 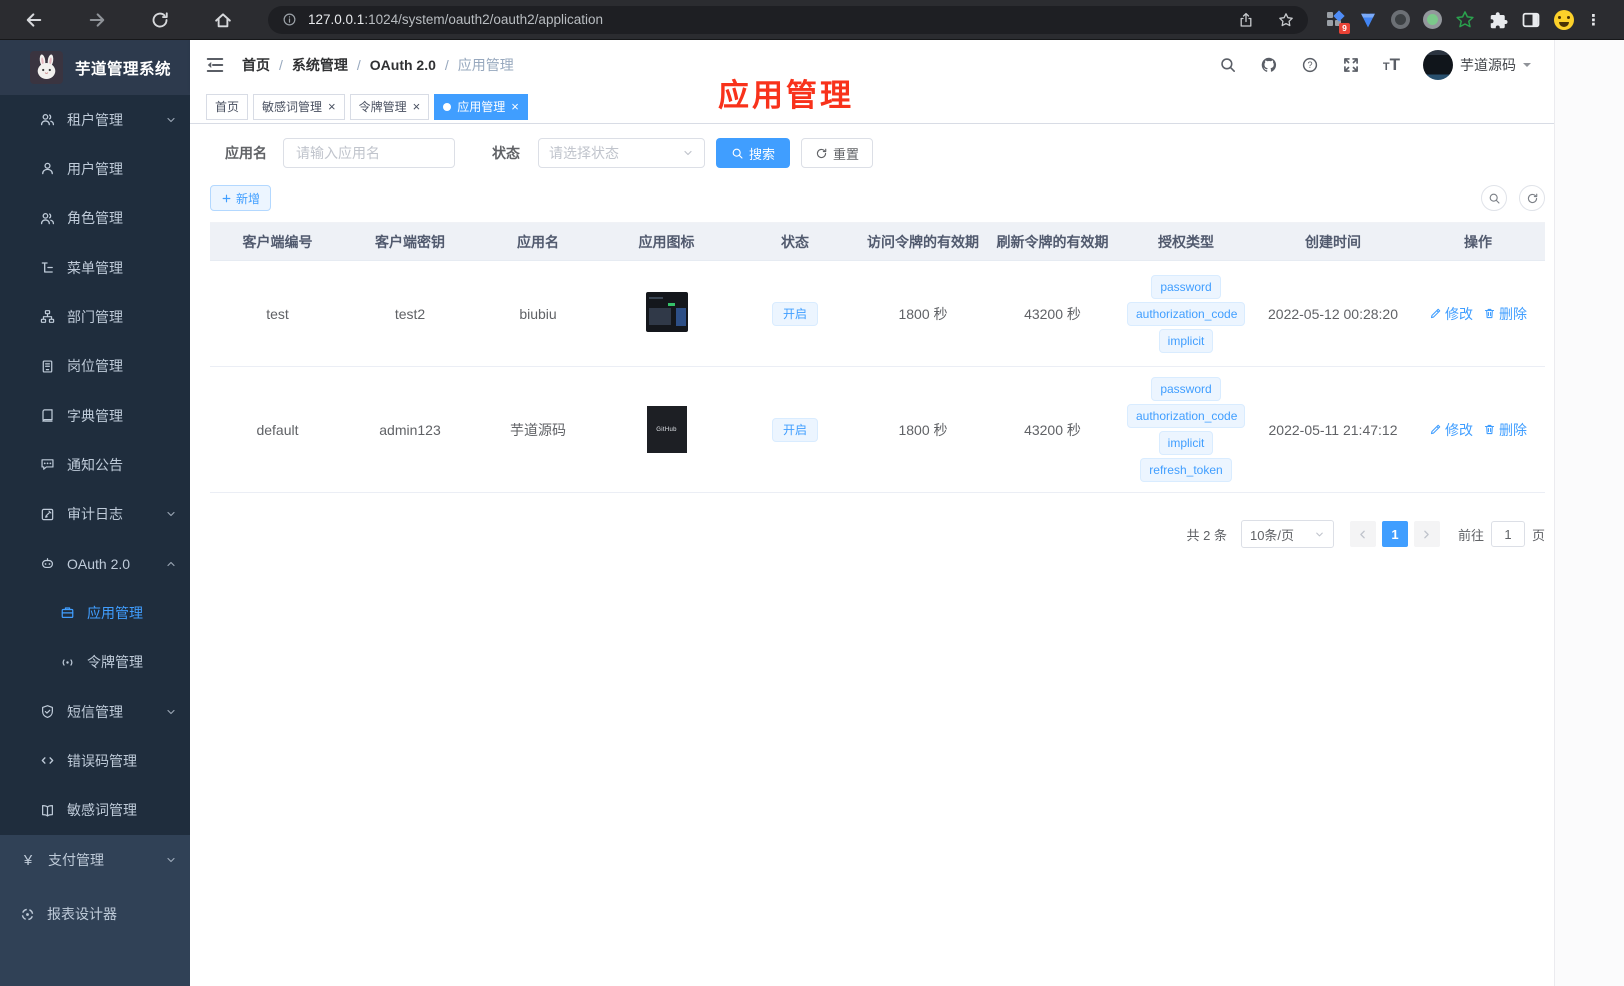 What do you see at coordinates (1052, 429) in the screenshot?
I see `cell-refresh-ttl: 43200 秒` at bounding box center [1052, 429].